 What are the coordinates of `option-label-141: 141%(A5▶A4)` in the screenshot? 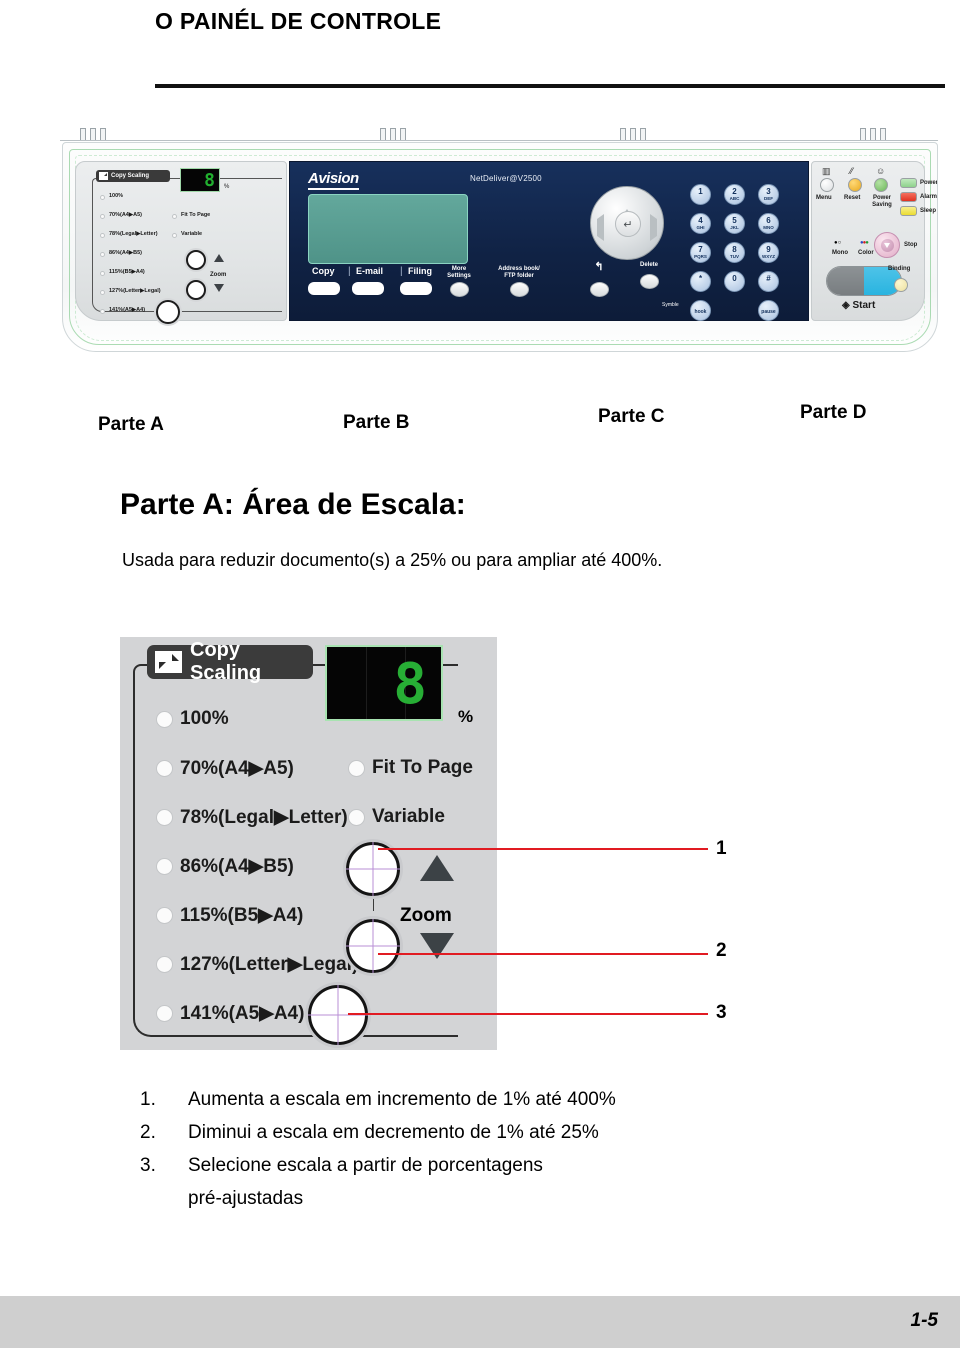 It's located at (127, 310).